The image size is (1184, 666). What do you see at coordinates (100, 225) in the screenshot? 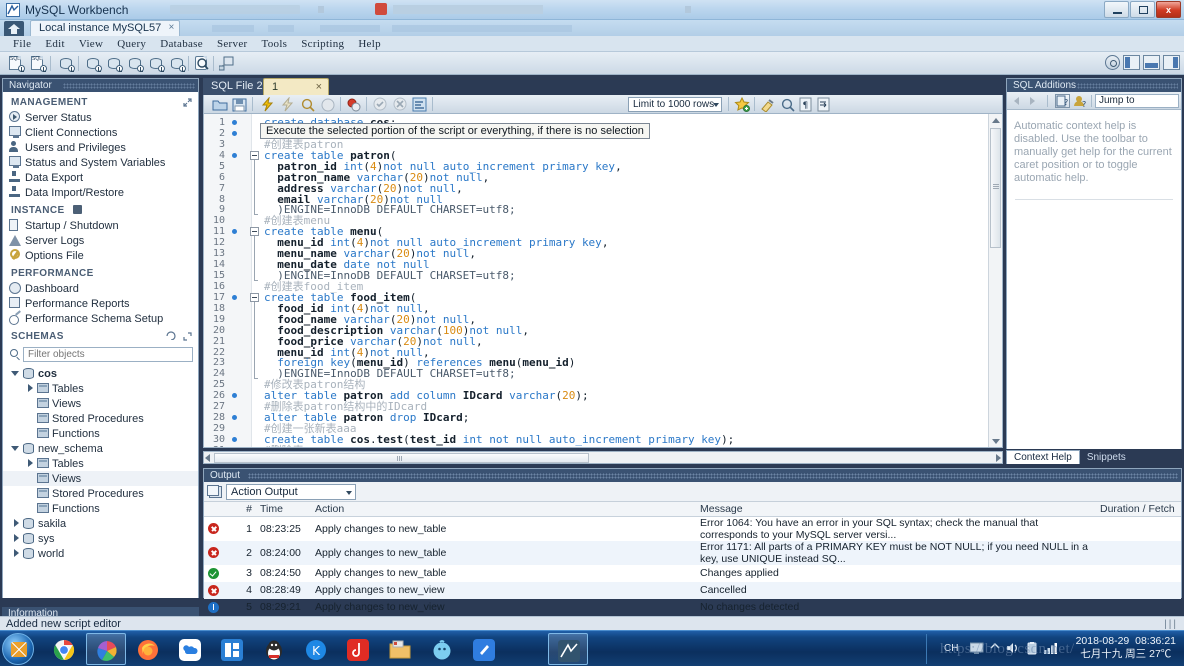
I see `nav-item-startup-shutdown: Startup / Shutdown` at bounding box center [100, 225].